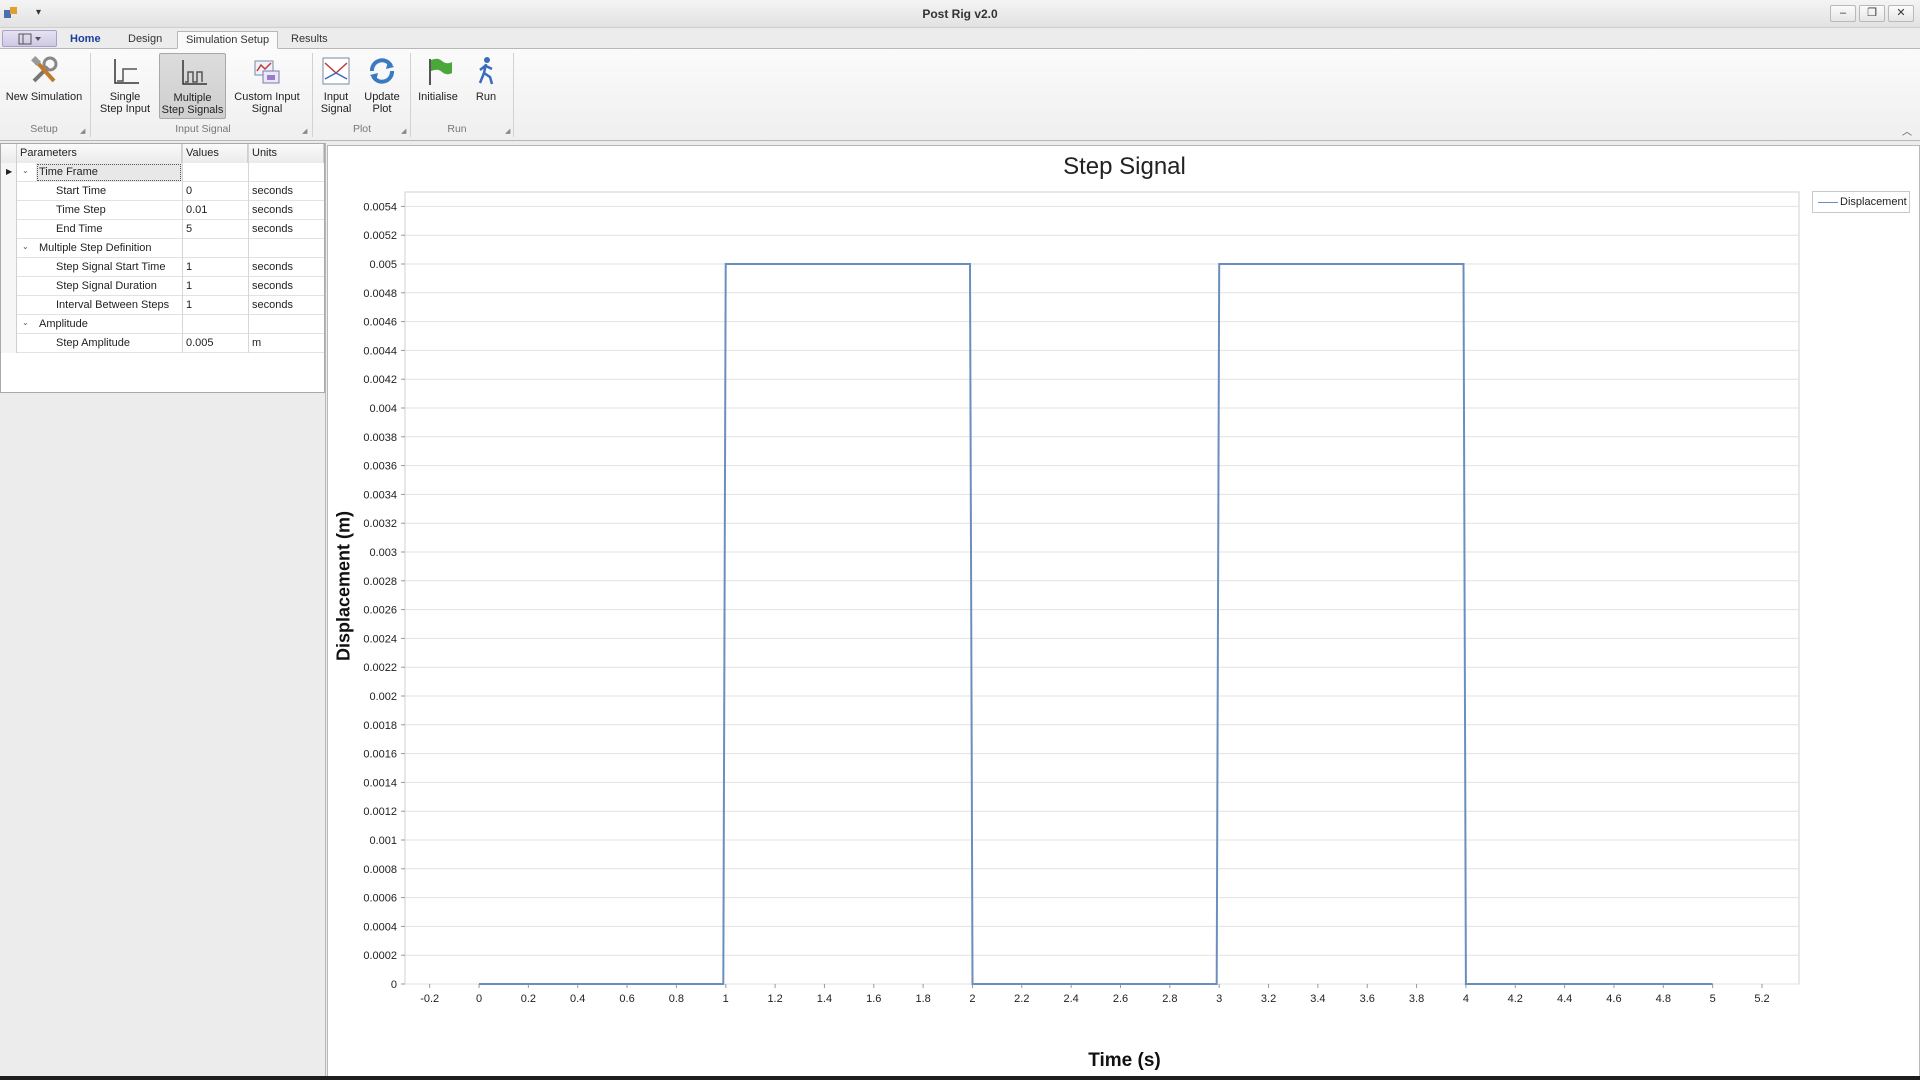 The width and height of the screenshot is (1920, 1080). I want to click on x-tick-label: 2, so click(972, 999).